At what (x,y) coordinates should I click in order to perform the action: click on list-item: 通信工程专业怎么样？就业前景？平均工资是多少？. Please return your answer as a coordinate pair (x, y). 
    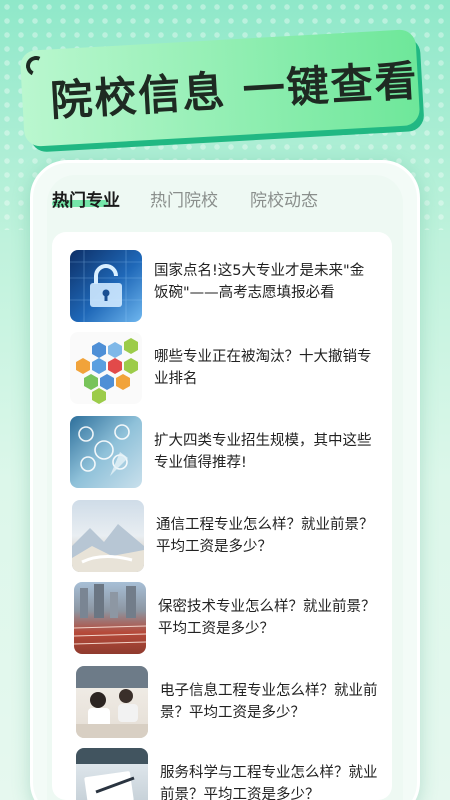
    Looking at the image, I should click on (222, 540).